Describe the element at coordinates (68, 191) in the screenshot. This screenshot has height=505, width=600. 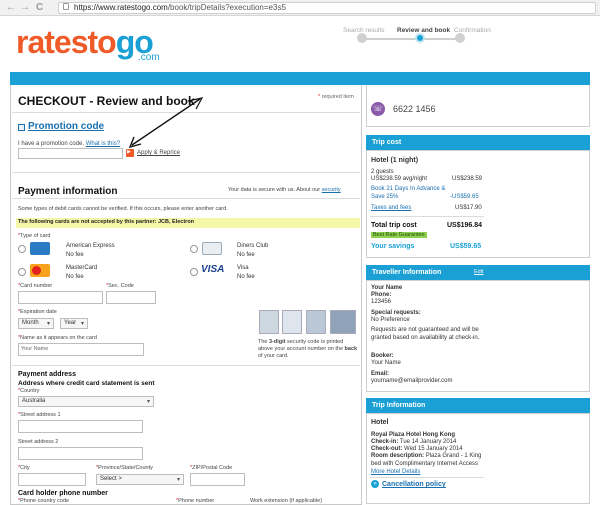
I see `payment-info-title: Payment information` at that location.